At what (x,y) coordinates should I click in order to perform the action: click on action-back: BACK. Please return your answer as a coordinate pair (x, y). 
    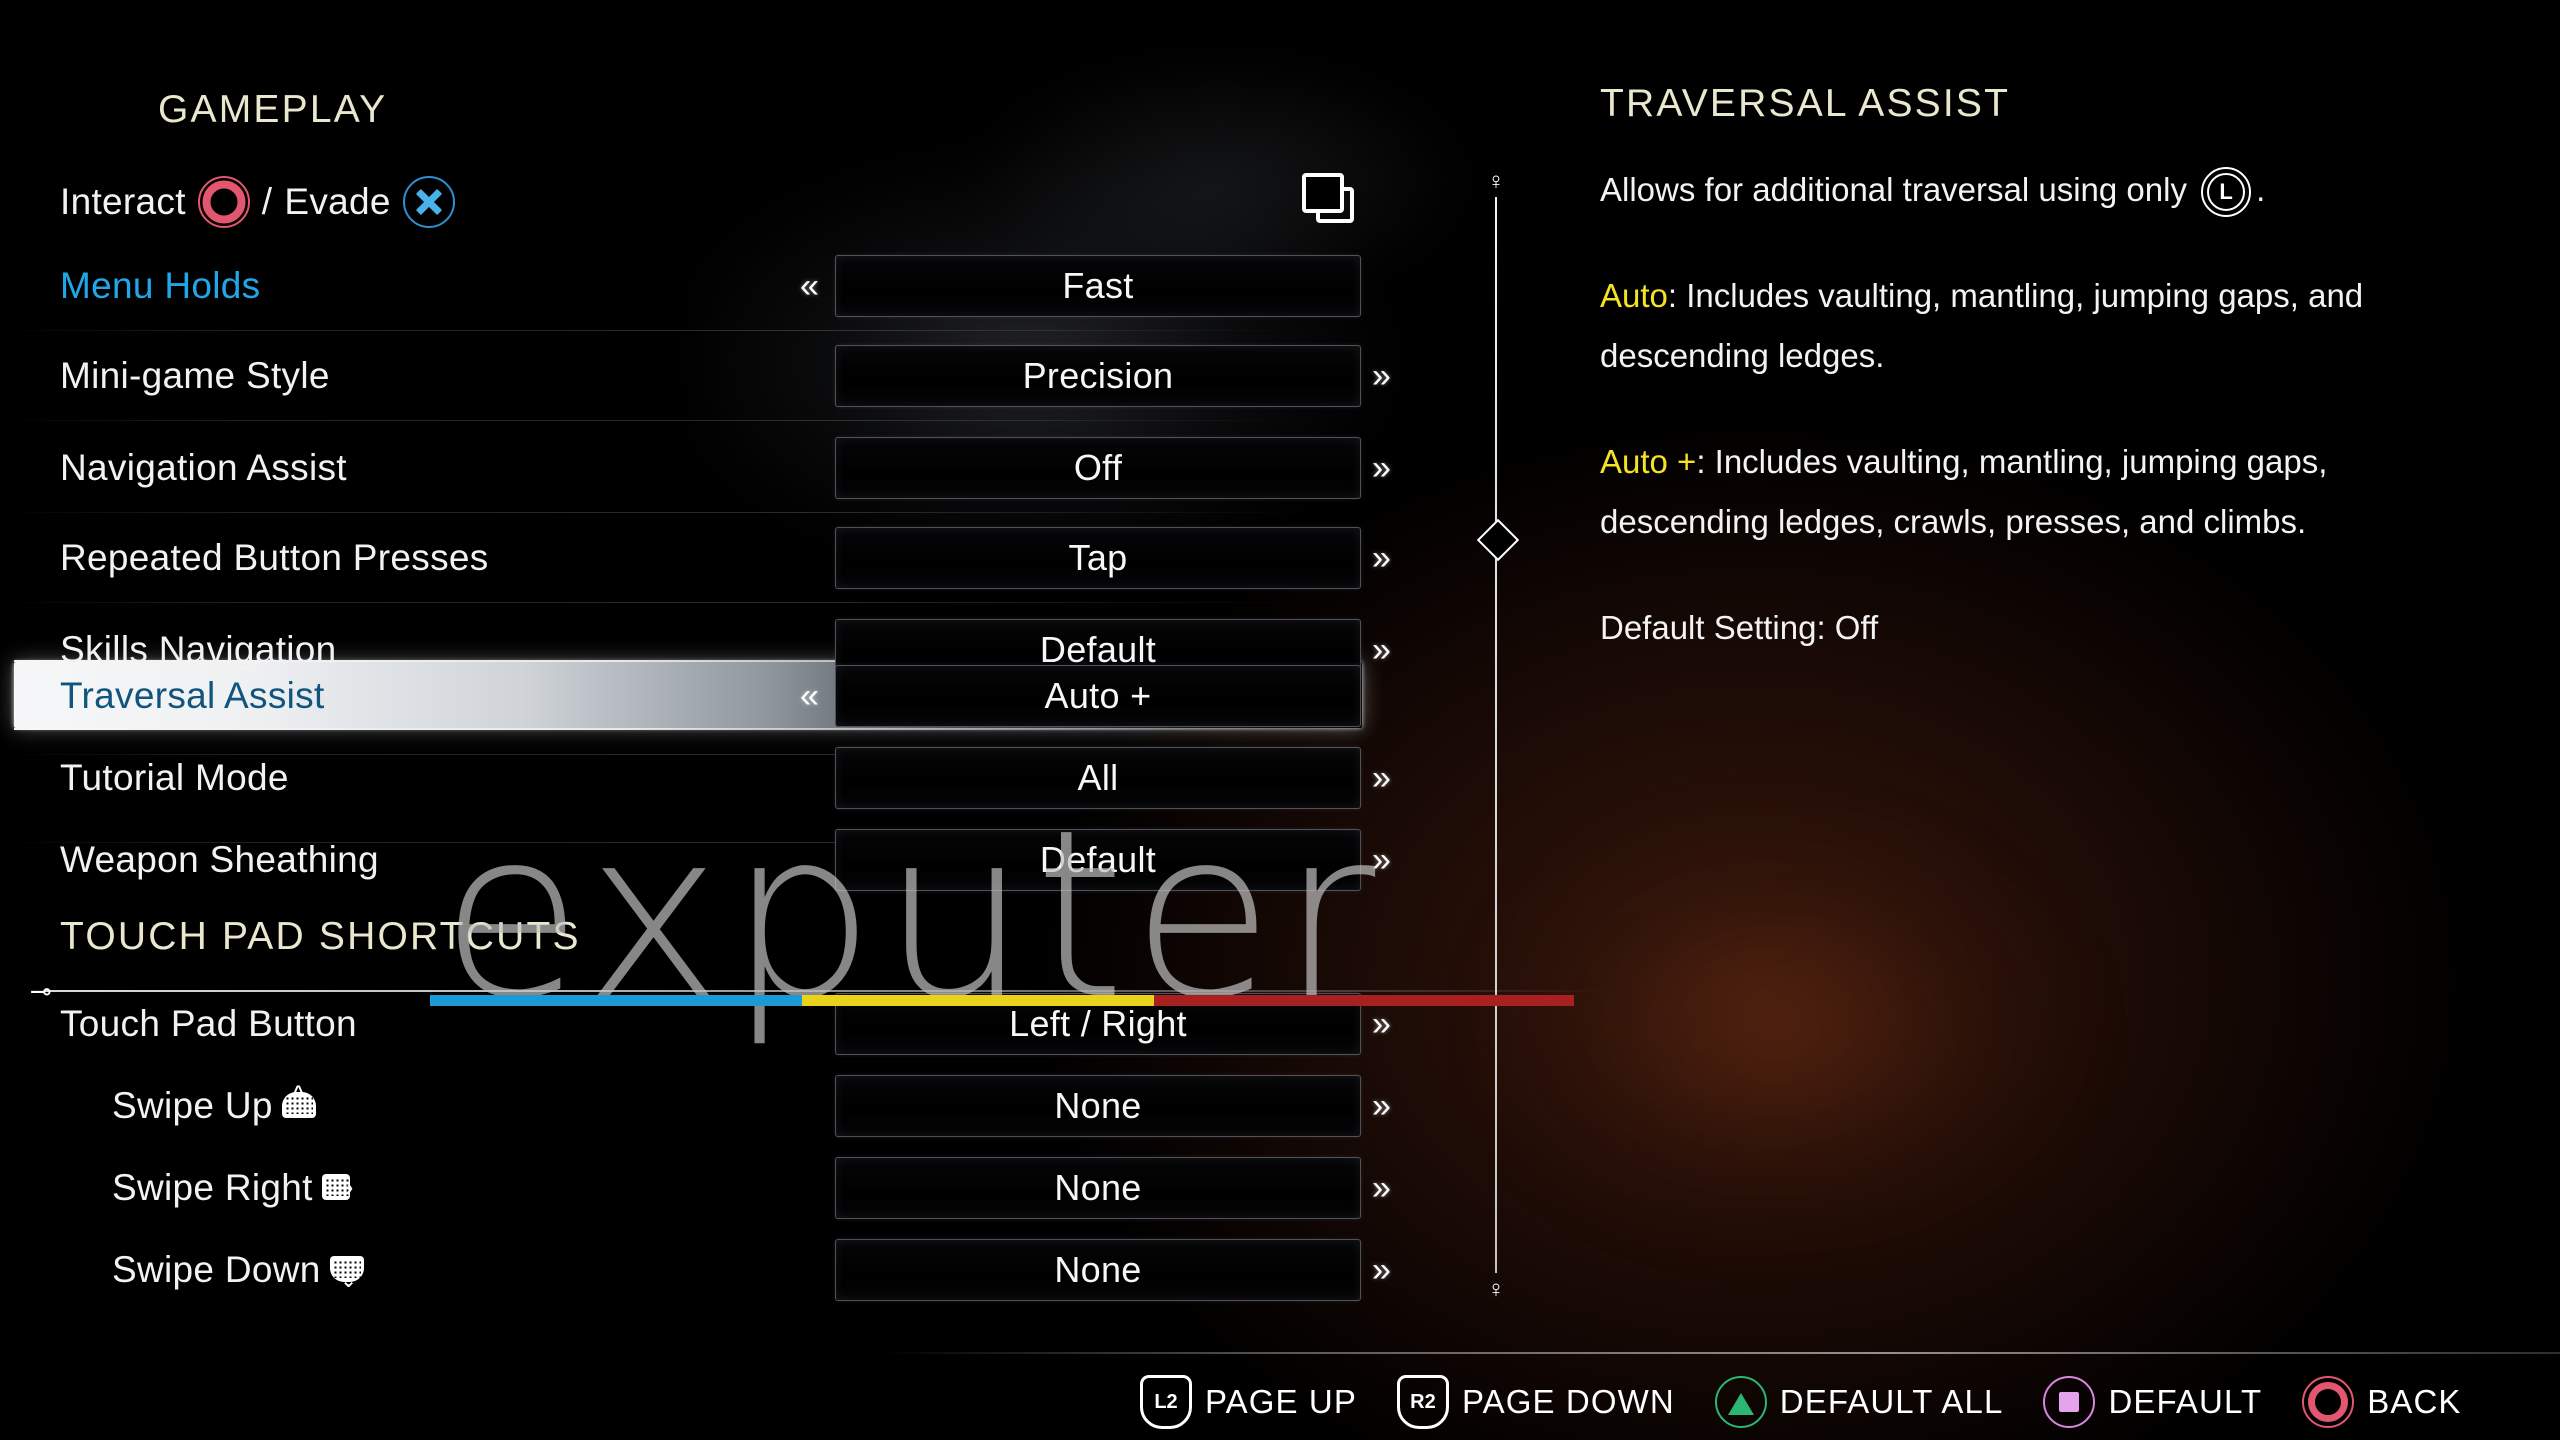
    Looking at the image, I should click on (2381, 1402).